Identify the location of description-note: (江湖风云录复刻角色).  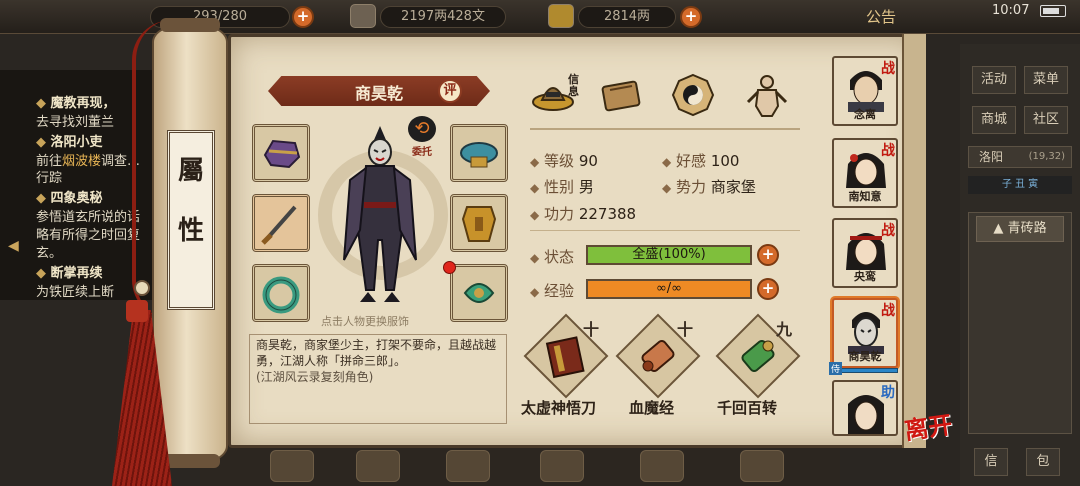
(315, 377).